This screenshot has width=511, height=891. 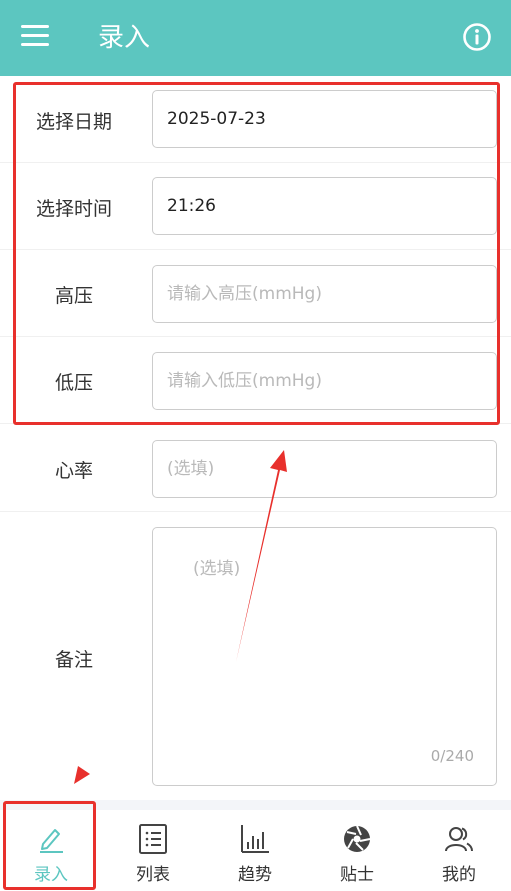 I want to click on arrow-down, so click(x=124, y=704).